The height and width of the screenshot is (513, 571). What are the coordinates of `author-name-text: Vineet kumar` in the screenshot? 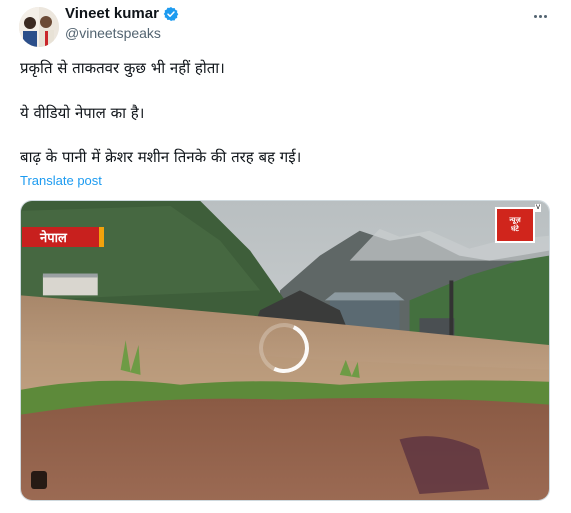 It's located at (112, 13).